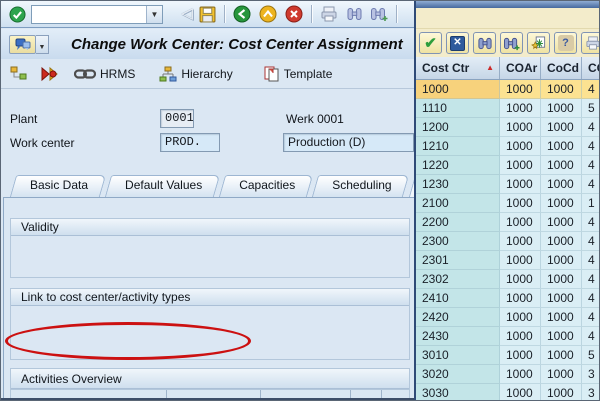 The image size is (600, 401). Describe the element at coordinates (190, 142) in the screenshot. I see `work-center-field: PROD.` at that location.